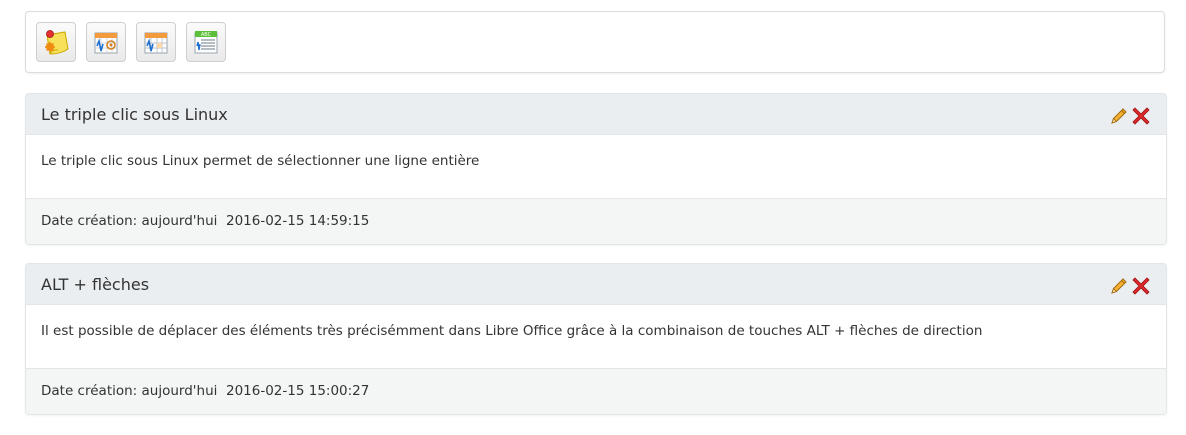 The height and width of the screenshot is (435, 1186). I want to click on toolbar: ABC, so click(595, 42).